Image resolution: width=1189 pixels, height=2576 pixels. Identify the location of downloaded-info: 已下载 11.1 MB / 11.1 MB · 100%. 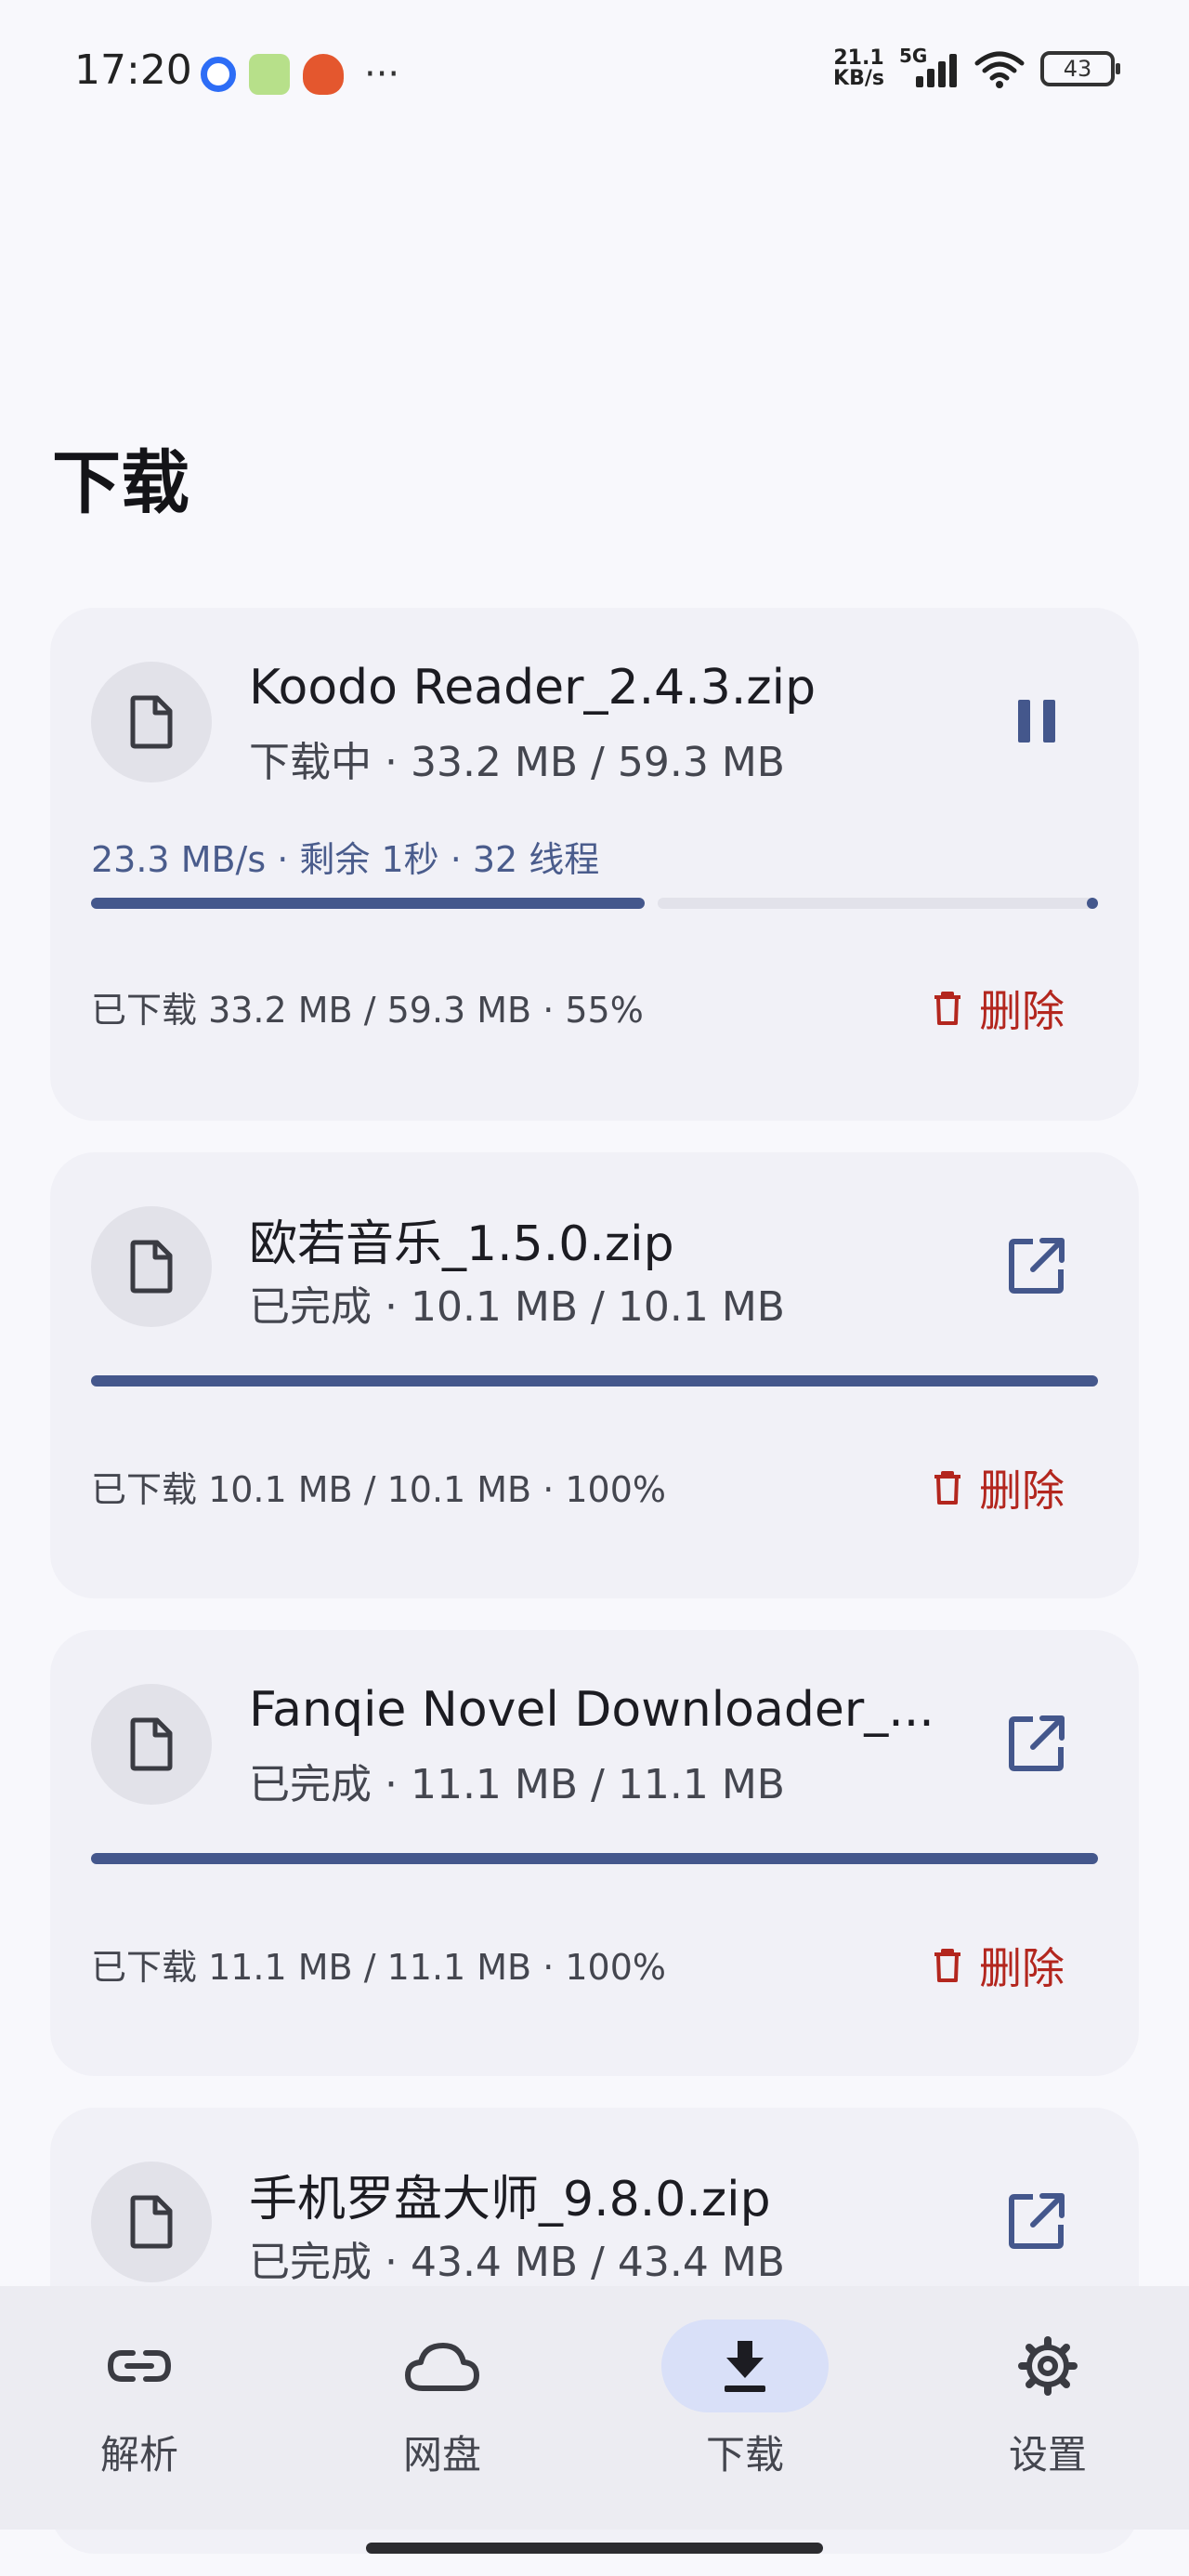
(379, 1967).